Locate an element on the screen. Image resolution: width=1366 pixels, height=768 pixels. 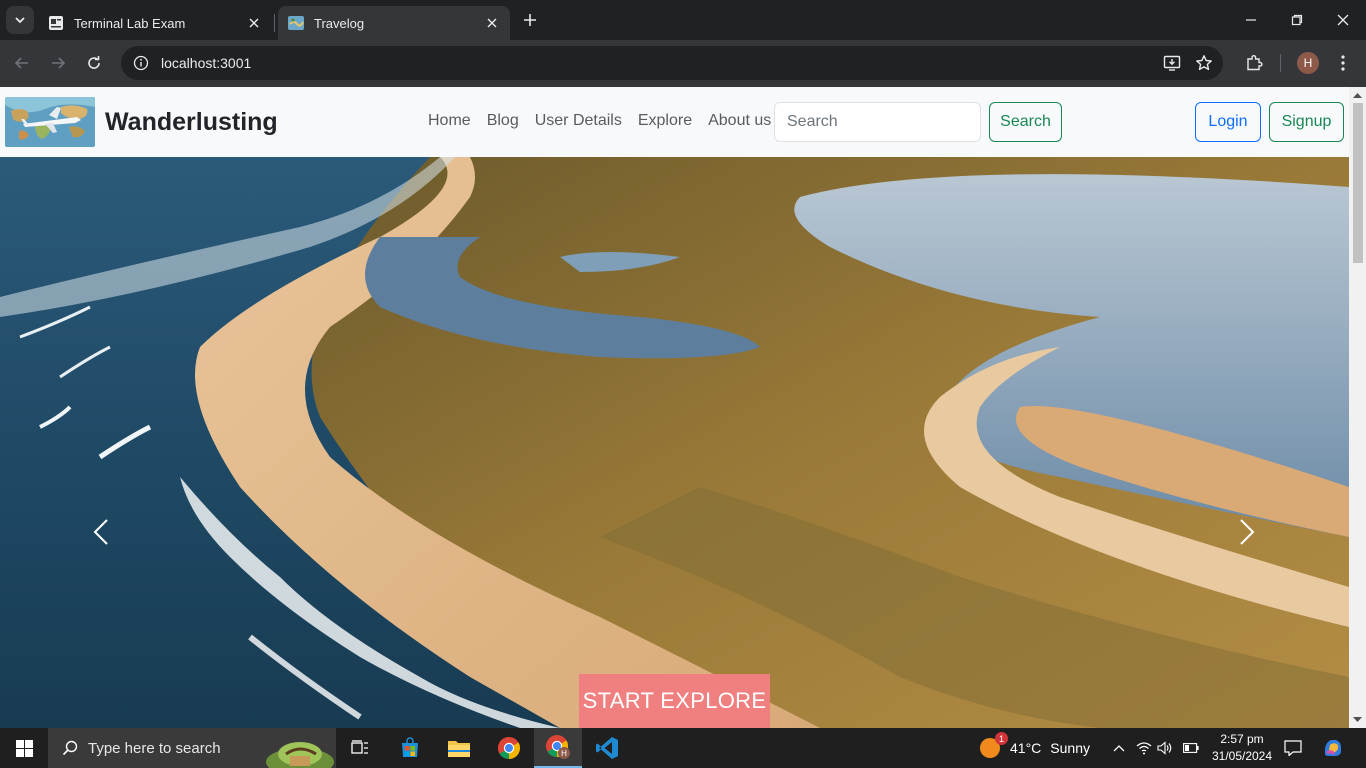
world-map-airplane-icon is located at coordinates (50, 122).